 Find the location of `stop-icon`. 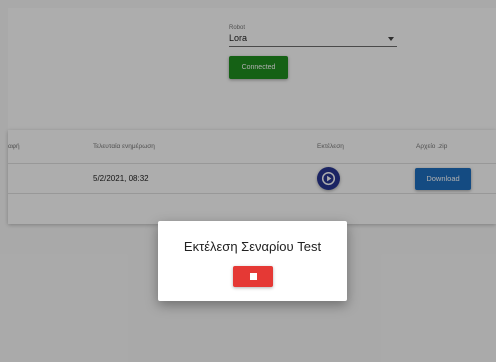

stop-icon is located at coordinates (253, 276).